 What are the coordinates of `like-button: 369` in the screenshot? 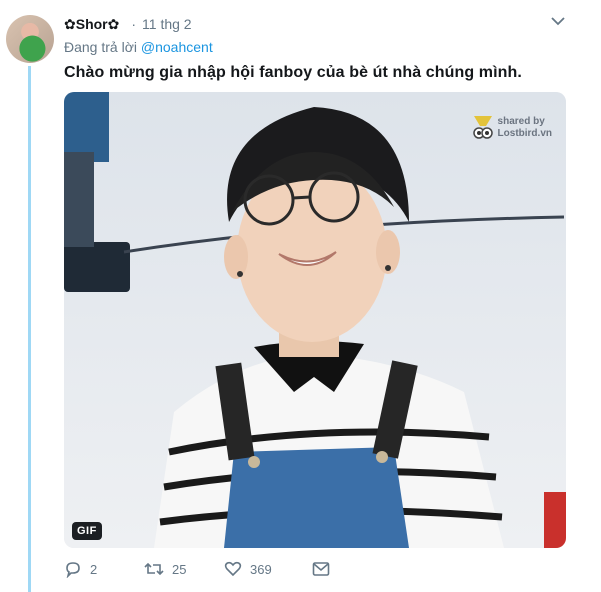 It's located at (268, 569).